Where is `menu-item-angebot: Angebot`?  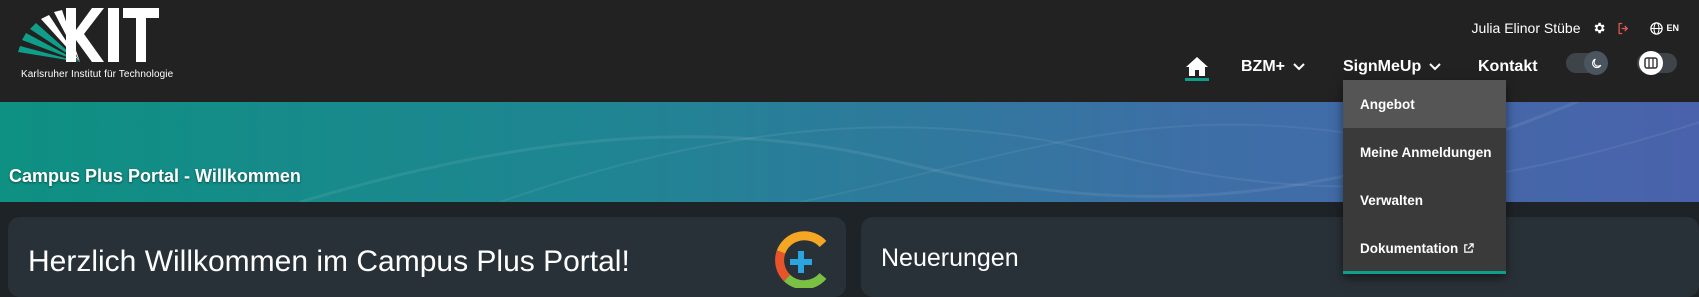 menu-item-angebot: Angebot is located at coordinates (1424, 104).